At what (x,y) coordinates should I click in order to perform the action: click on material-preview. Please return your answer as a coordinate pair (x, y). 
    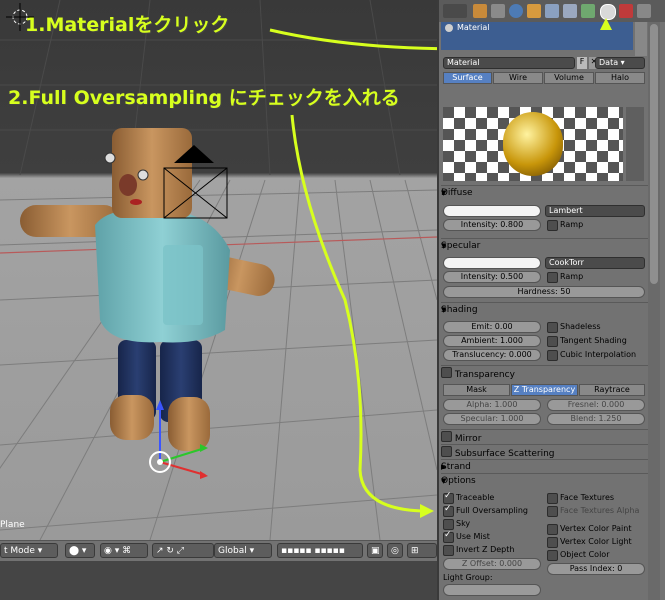
    Looking at the image, I should click on (533, 144).